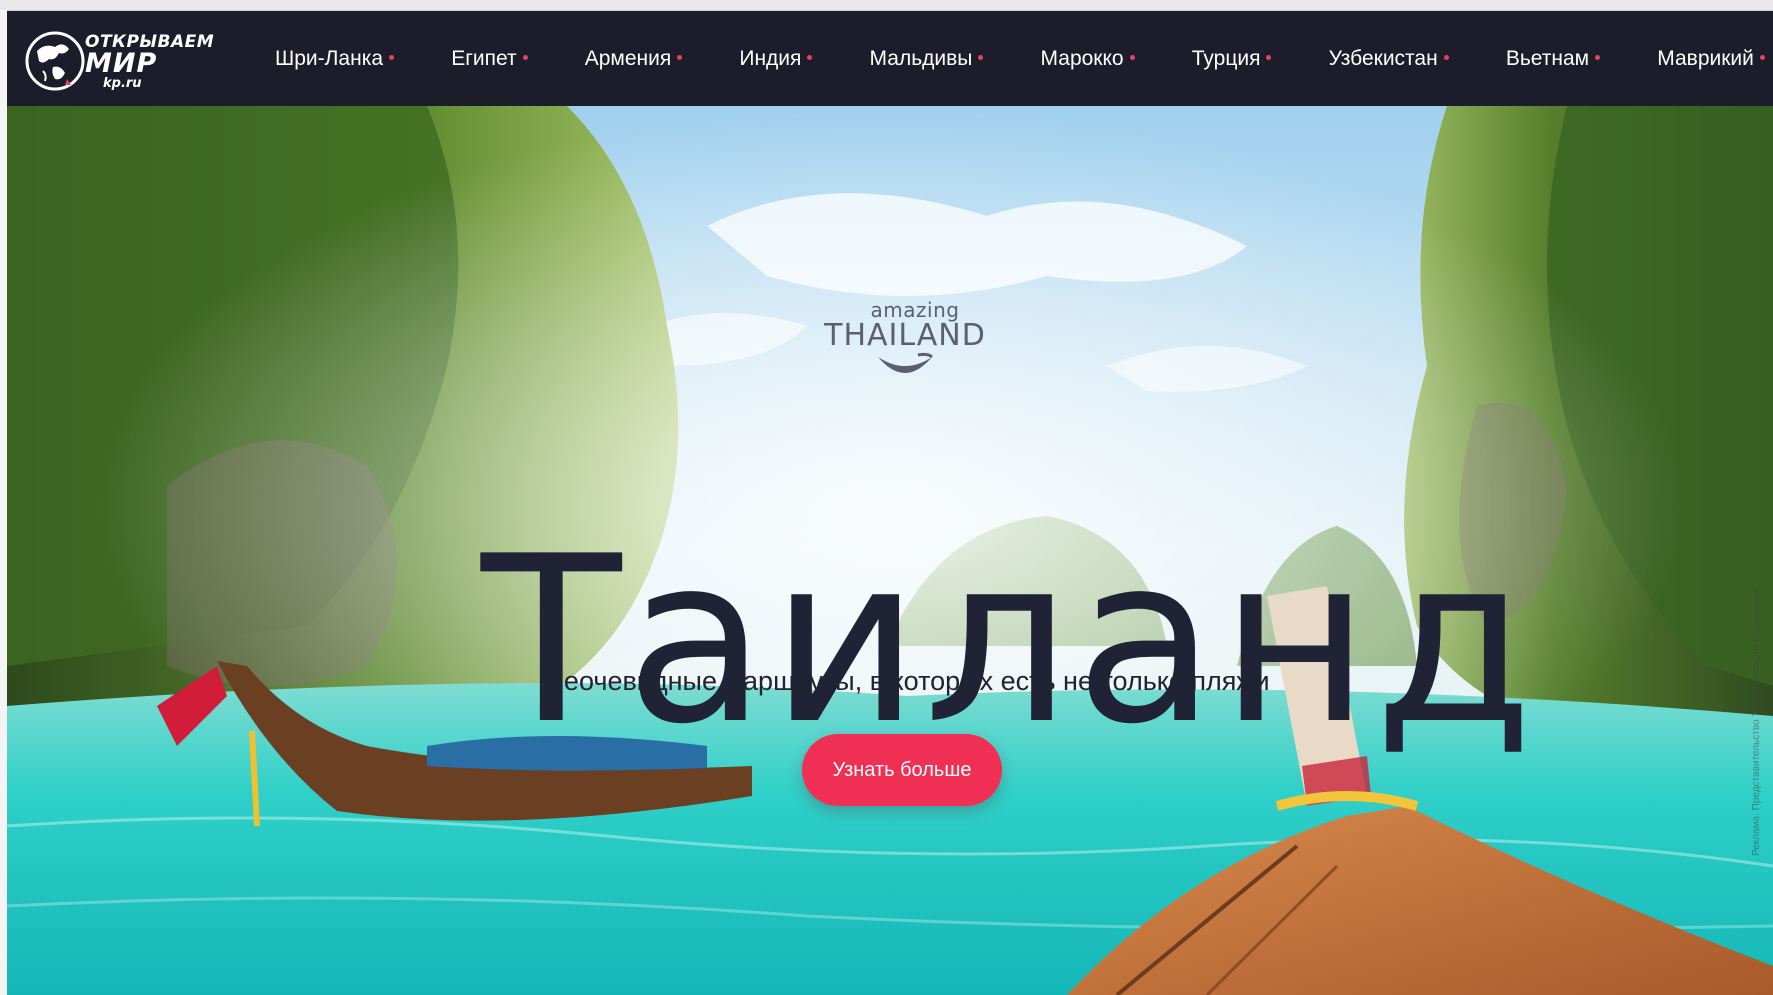 The image size is (1773, 995). Describe the element at coordinates (905, 335) in the screenshot. I see `partner-logo-large: THAILAND` at that location.